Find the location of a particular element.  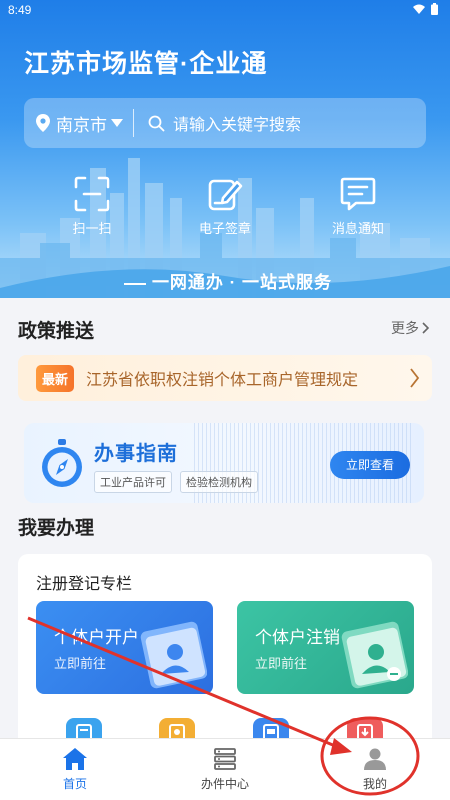

search-placeholder: 请输入关键字搜索 is located at coordinates (237, 125).